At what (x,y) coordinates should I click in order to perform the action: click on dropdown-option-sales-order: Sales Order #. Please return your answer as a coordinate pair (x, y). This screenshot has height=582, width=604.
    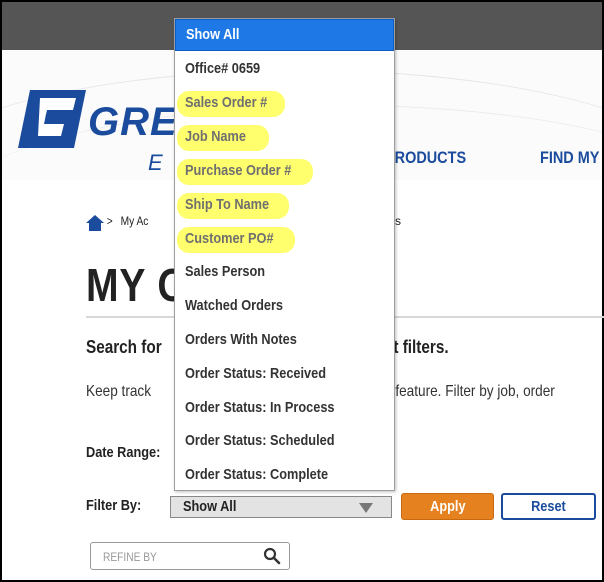
    Looking at the image, I should click on (284, 104).